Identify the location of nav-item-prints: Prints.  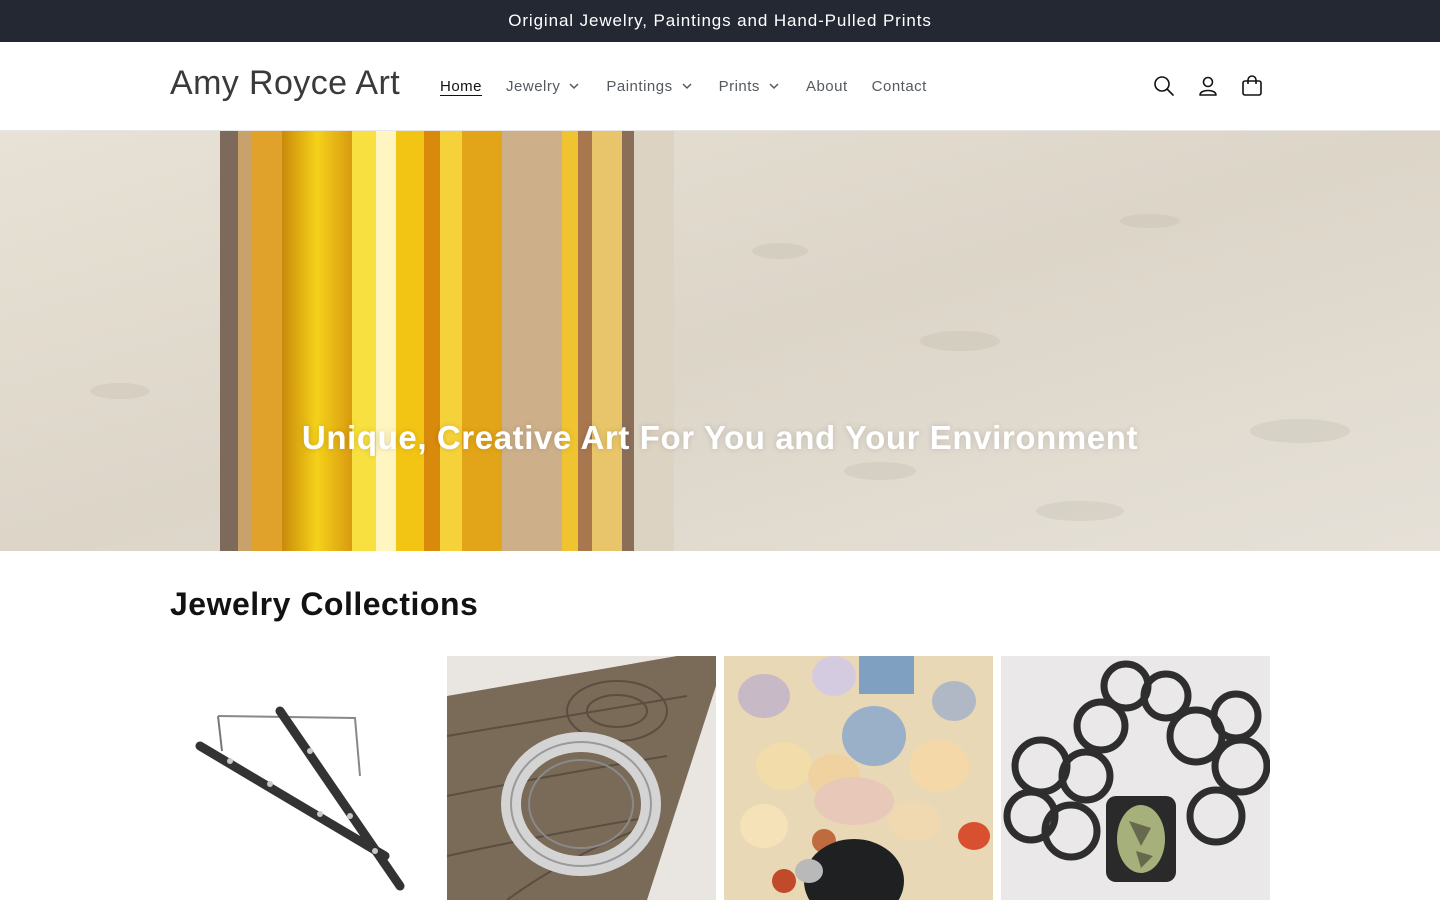
(750, 86).